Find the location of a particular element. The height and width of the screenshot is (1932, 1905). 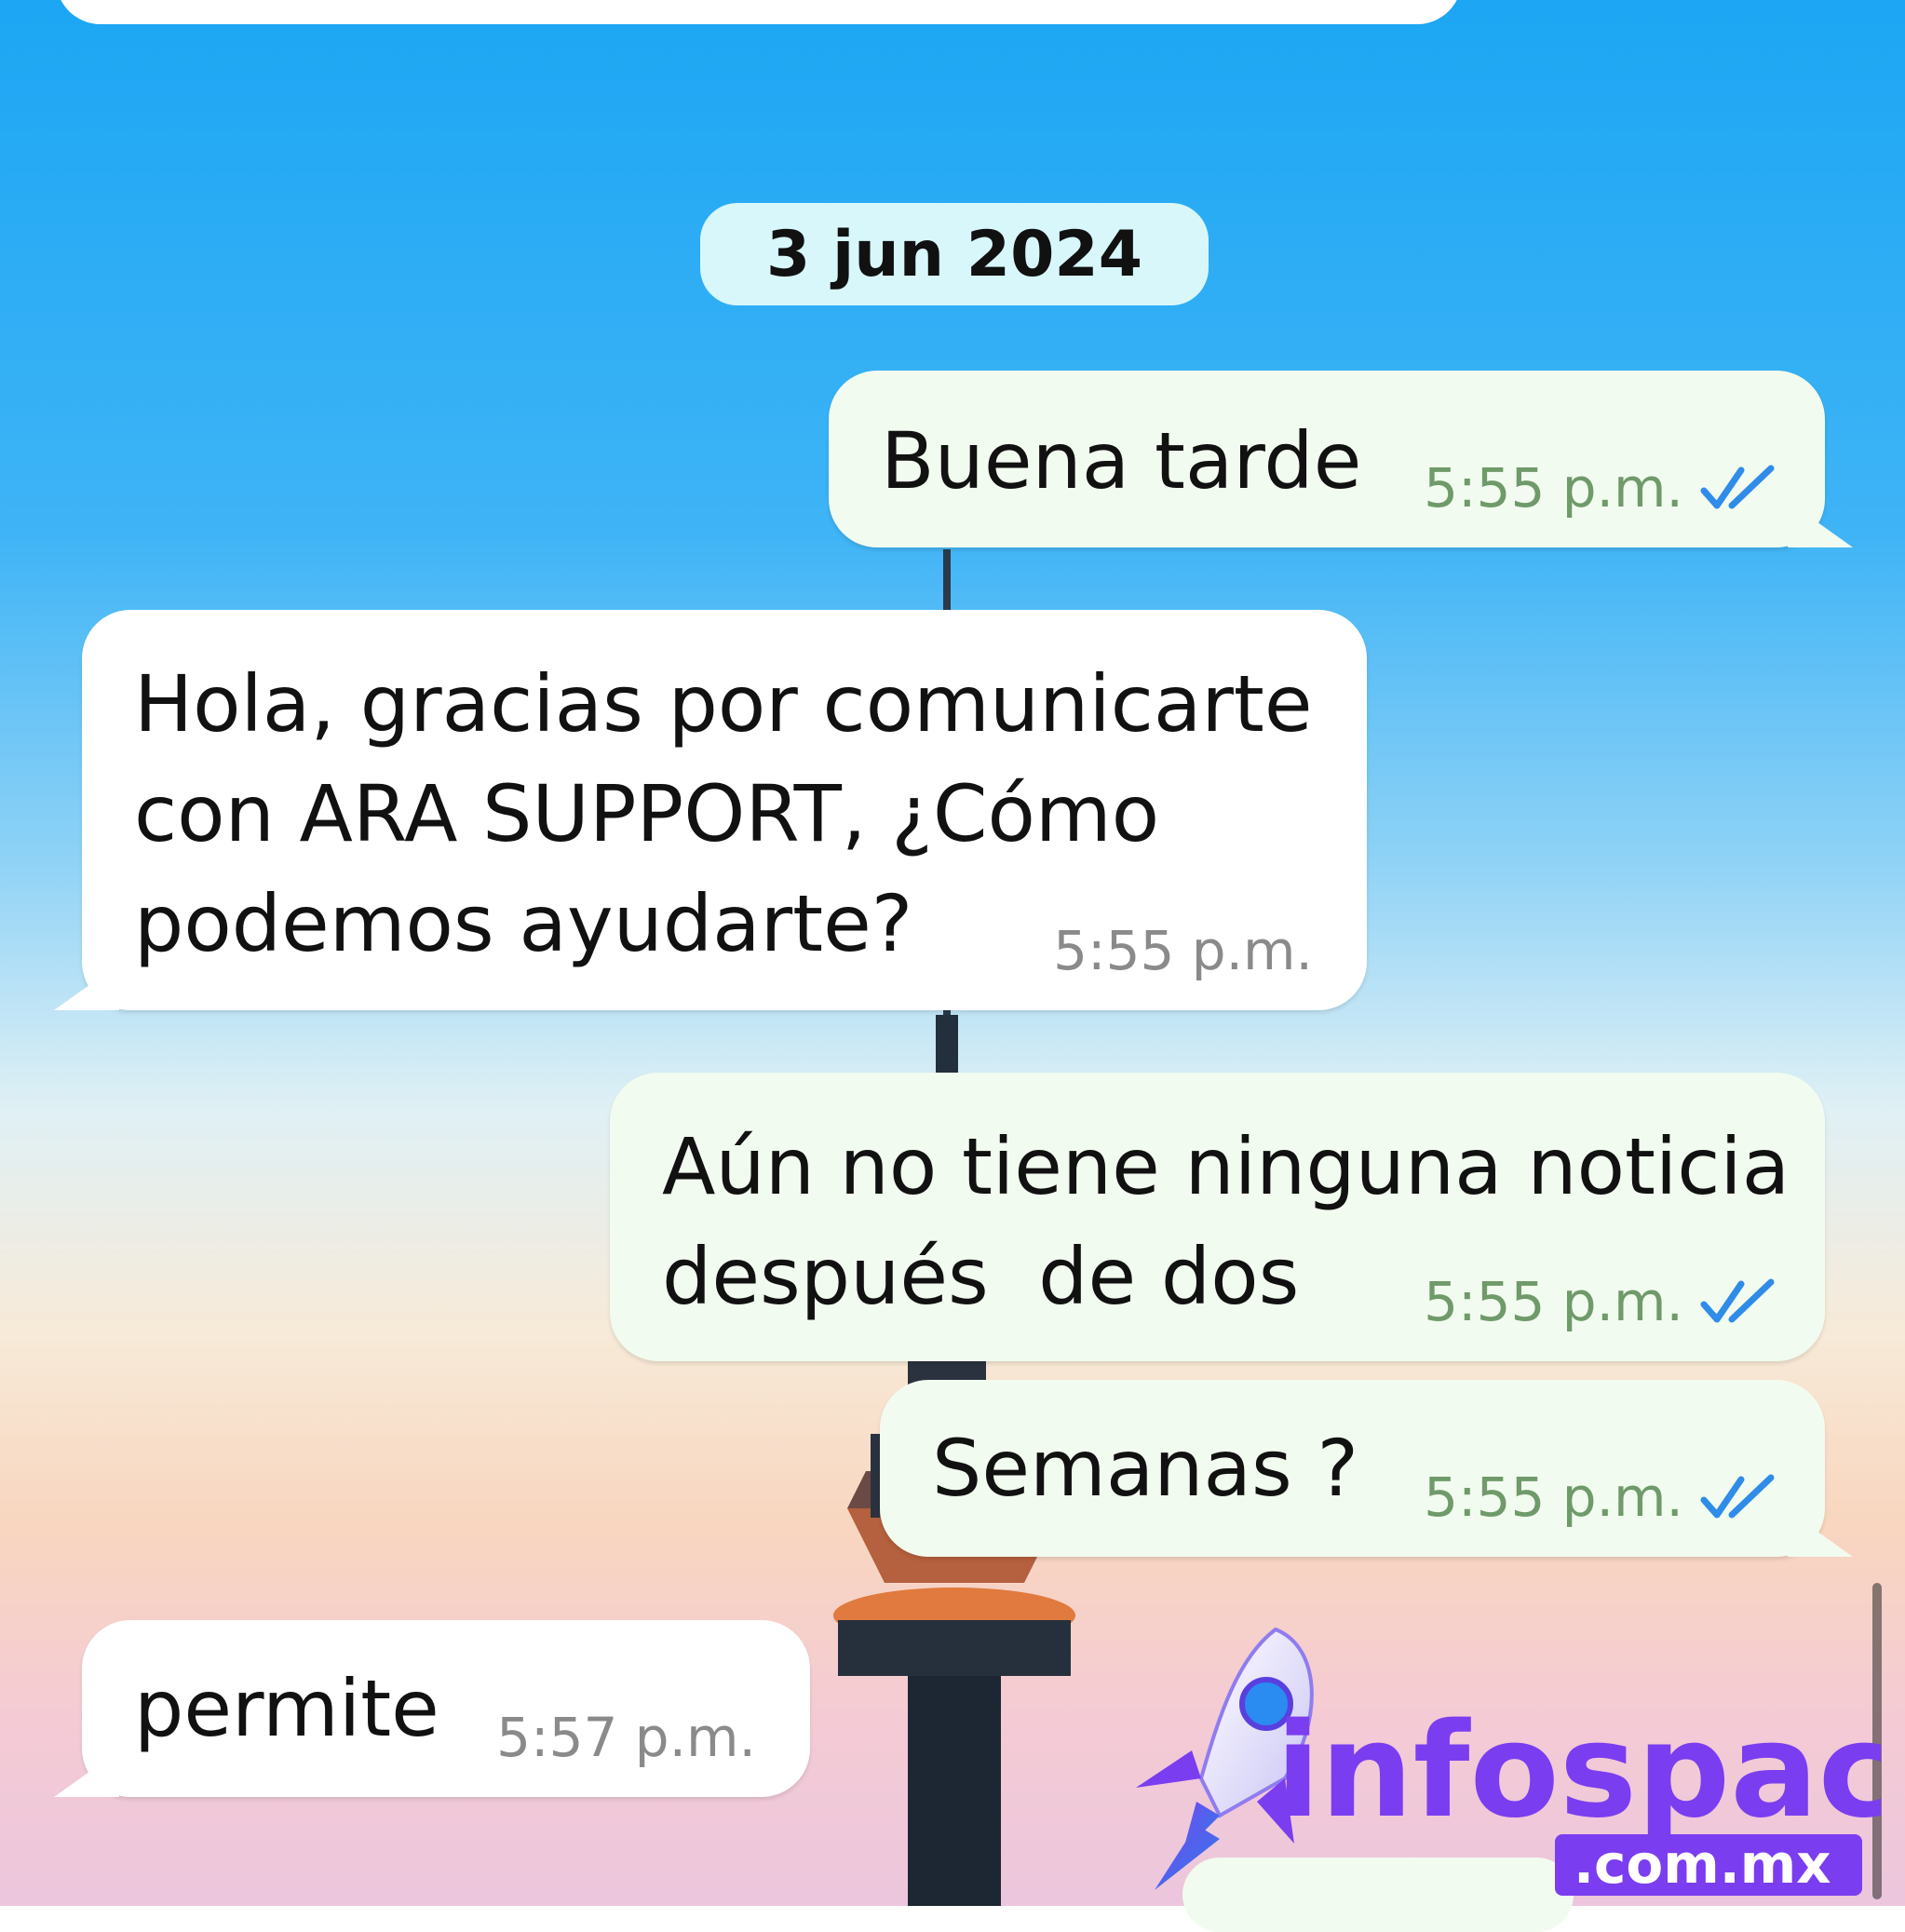

message-time: 5:57 p.m. is located at coordinates (626, 1737).